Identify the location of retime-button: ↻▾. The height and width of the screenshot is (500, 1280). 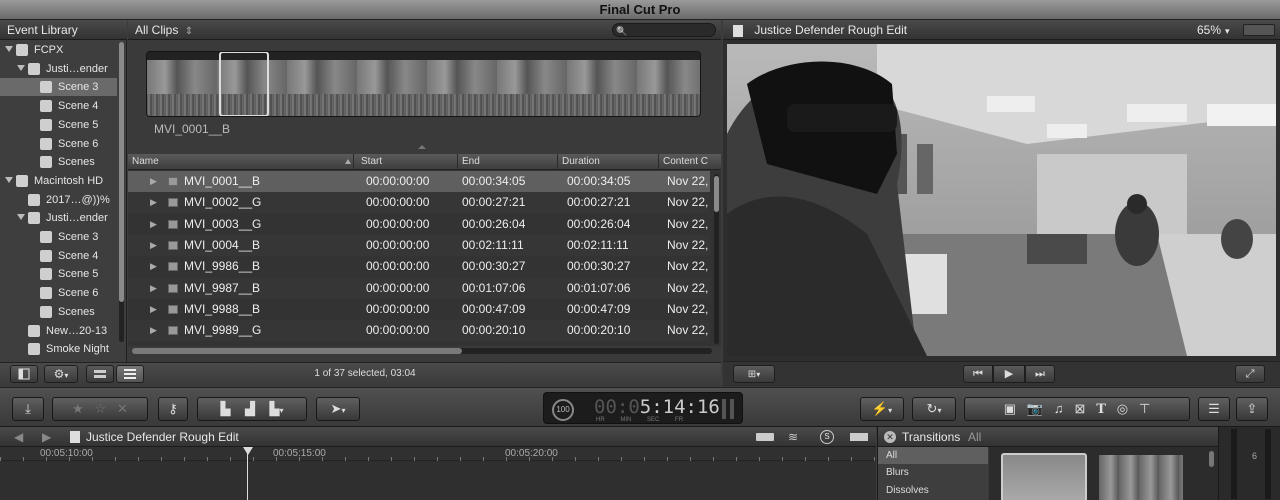
(934, 409).